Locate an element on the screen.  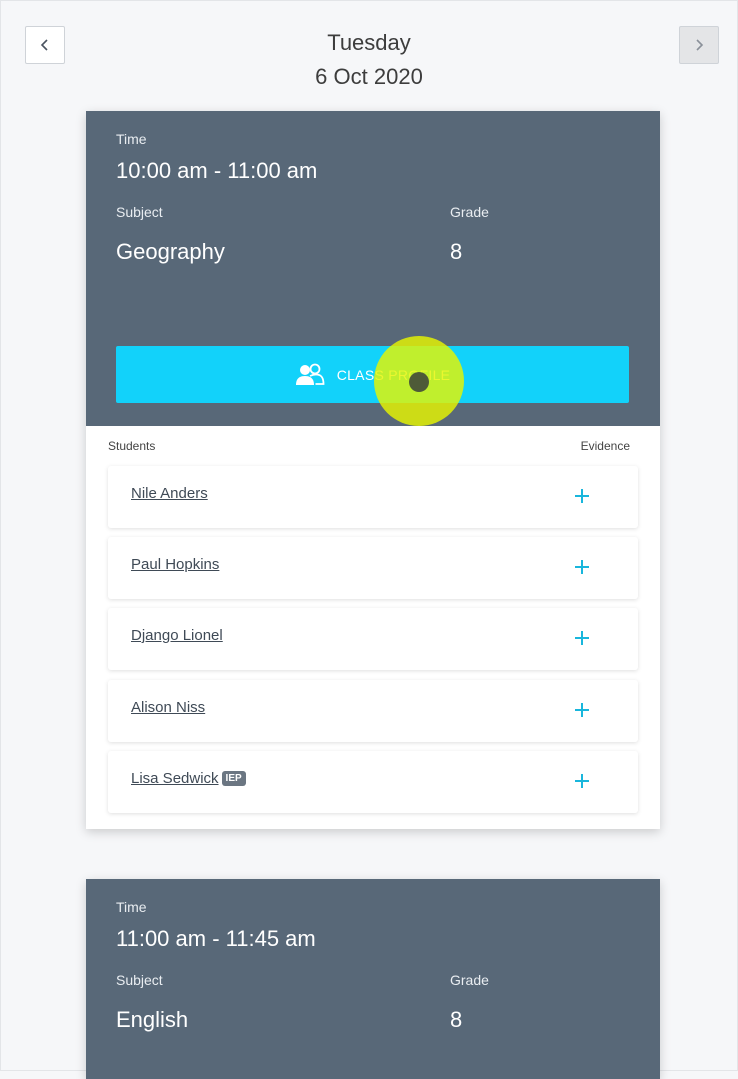
next-day-button is located at coordinates (699, 45).